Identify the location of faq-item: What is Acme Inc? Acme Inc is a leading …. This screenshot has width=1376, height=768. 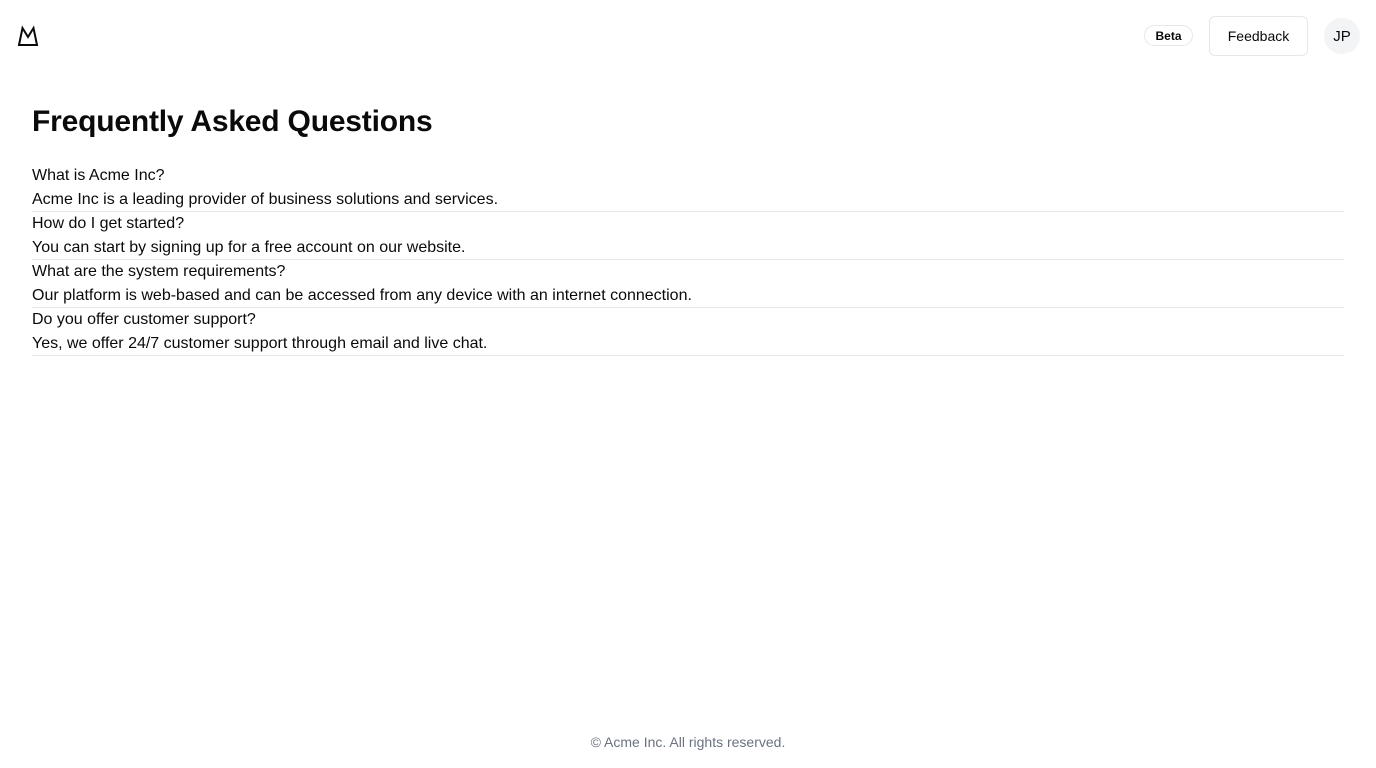
(688, 188).